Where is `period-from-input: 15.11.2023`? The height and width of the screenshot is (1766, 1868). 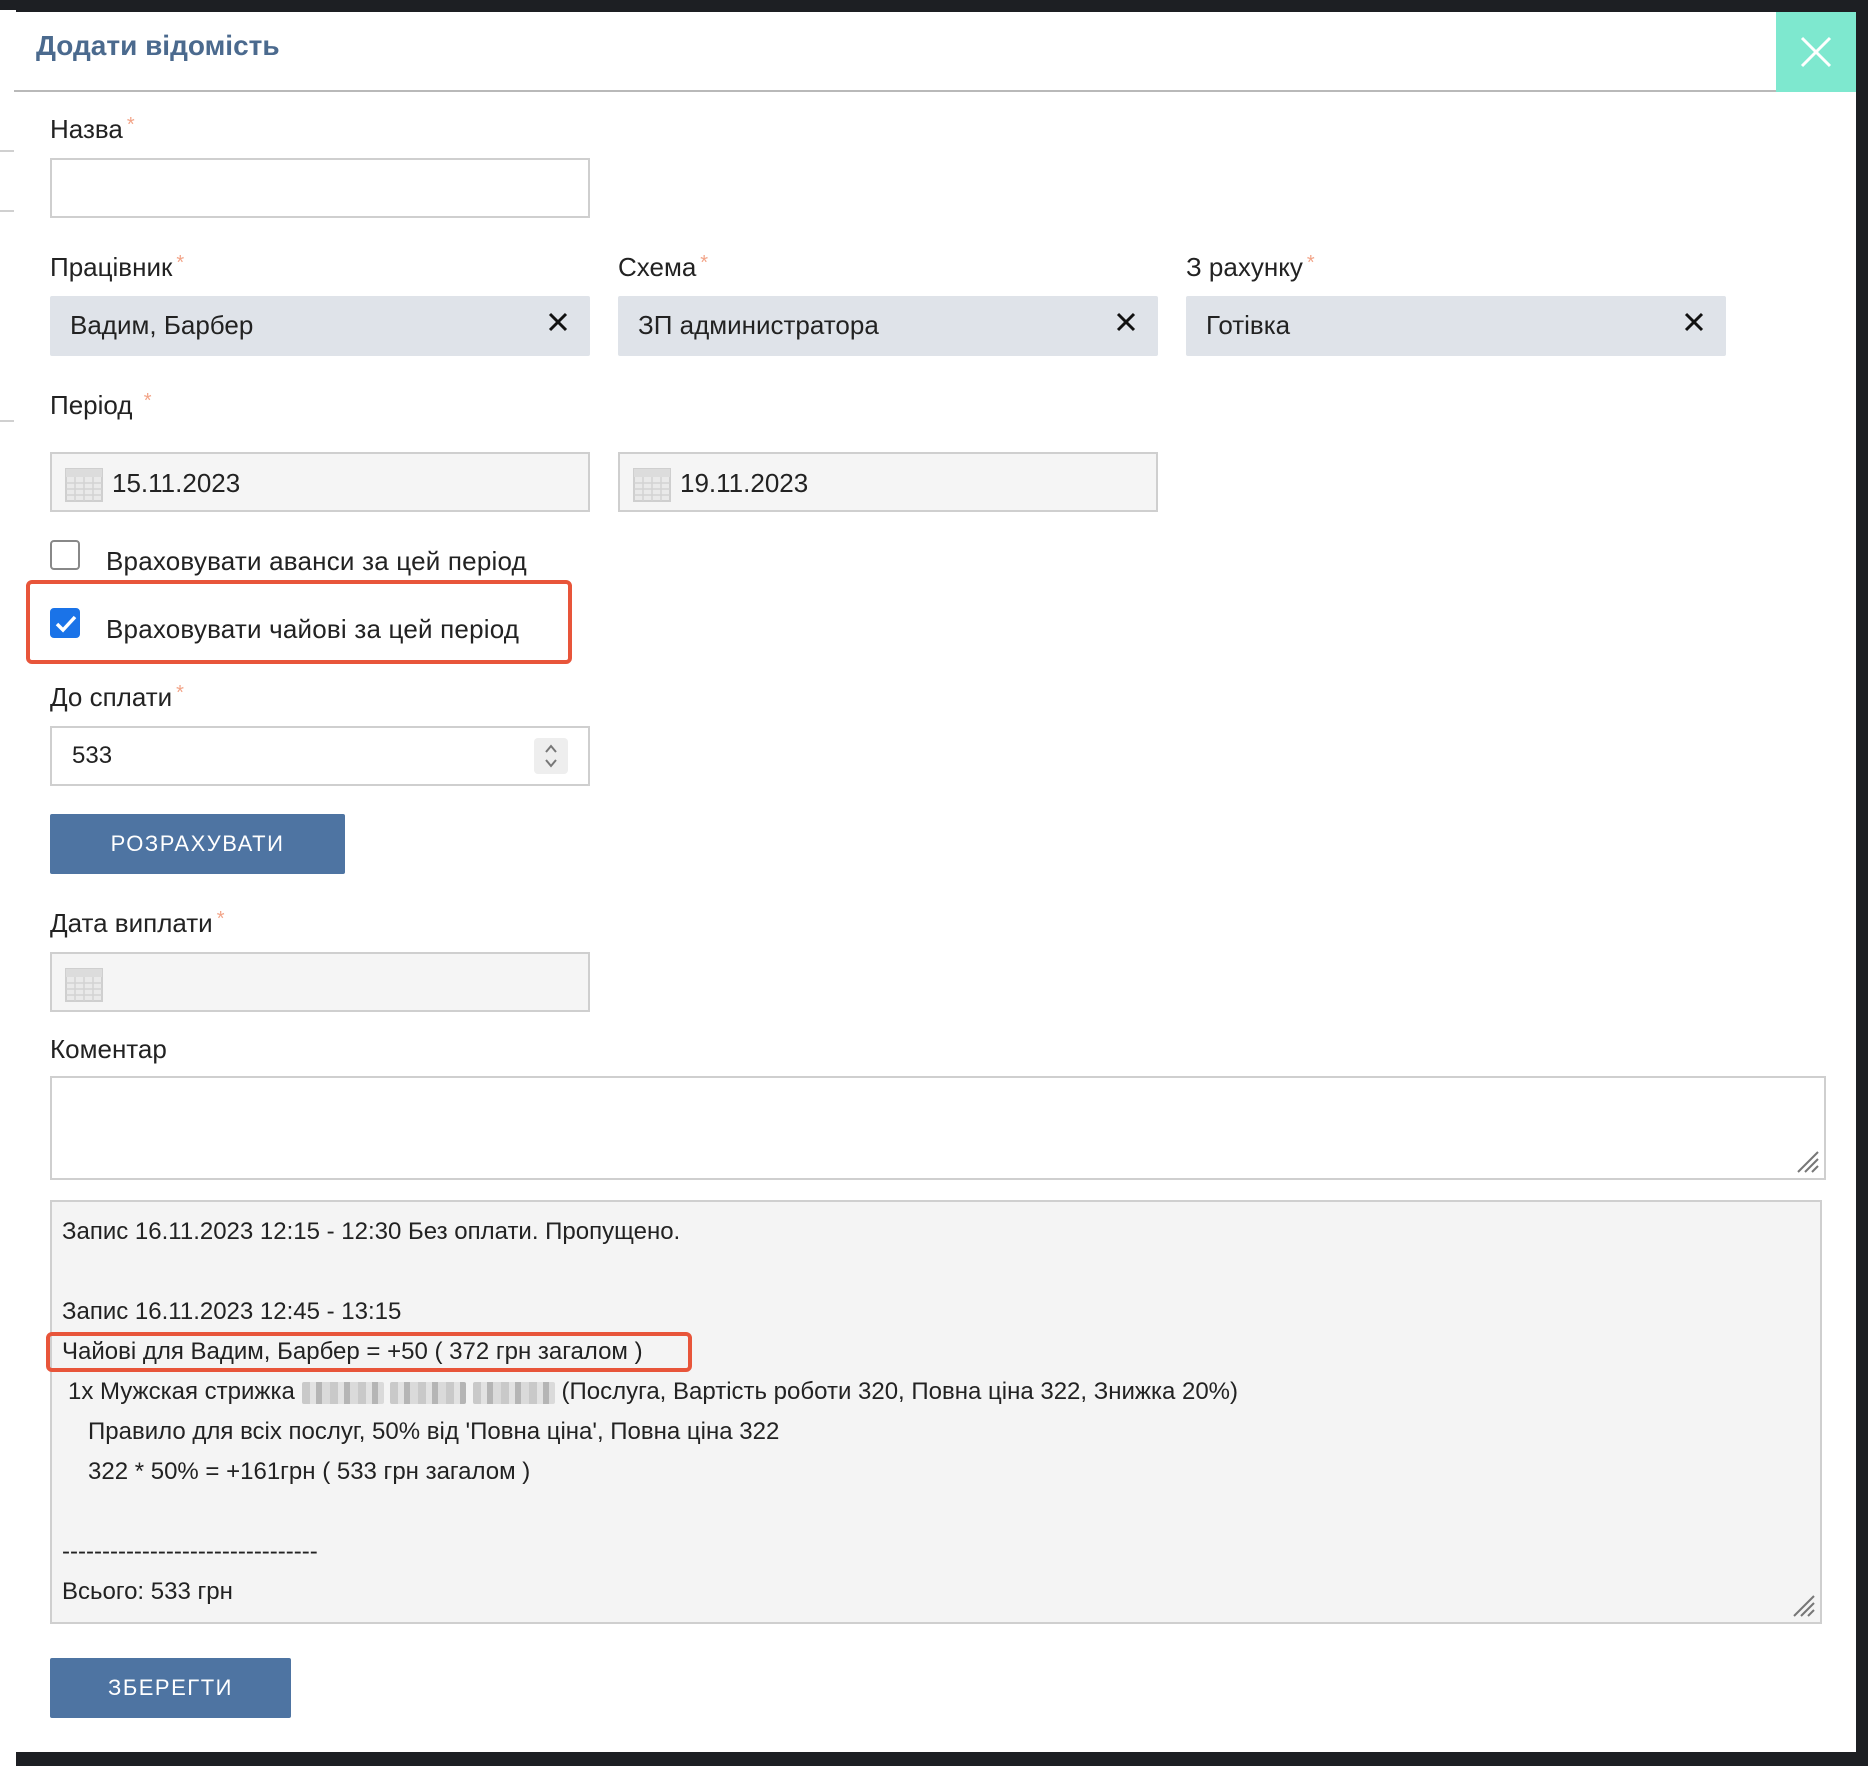 period-from-input: 15.11.2023 is located at coordinates (320, 482).